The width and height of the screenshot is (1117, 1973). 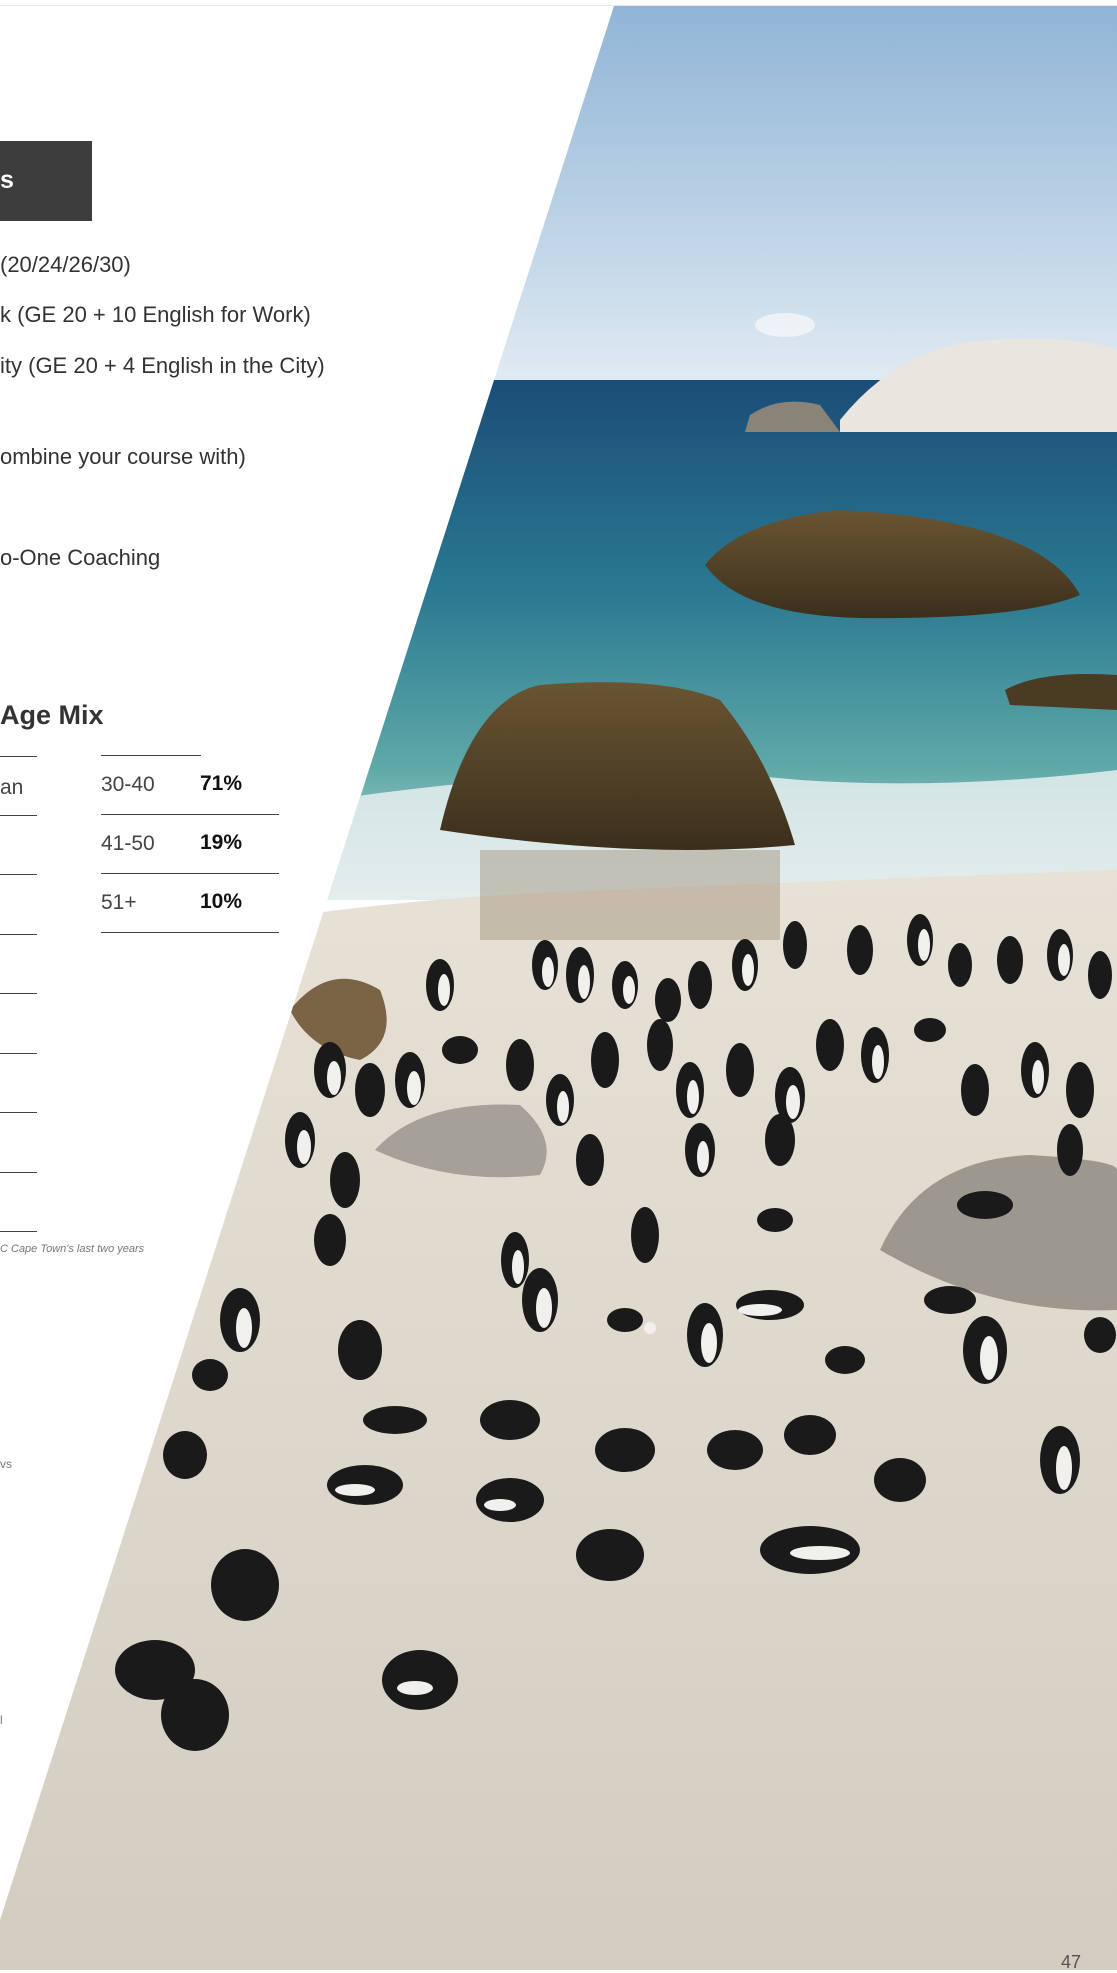 What do you see at coordinates (6, 1464) in the screenshot?
I see `clipped-text-fragment: vs` at bounding box center [6, 1464].